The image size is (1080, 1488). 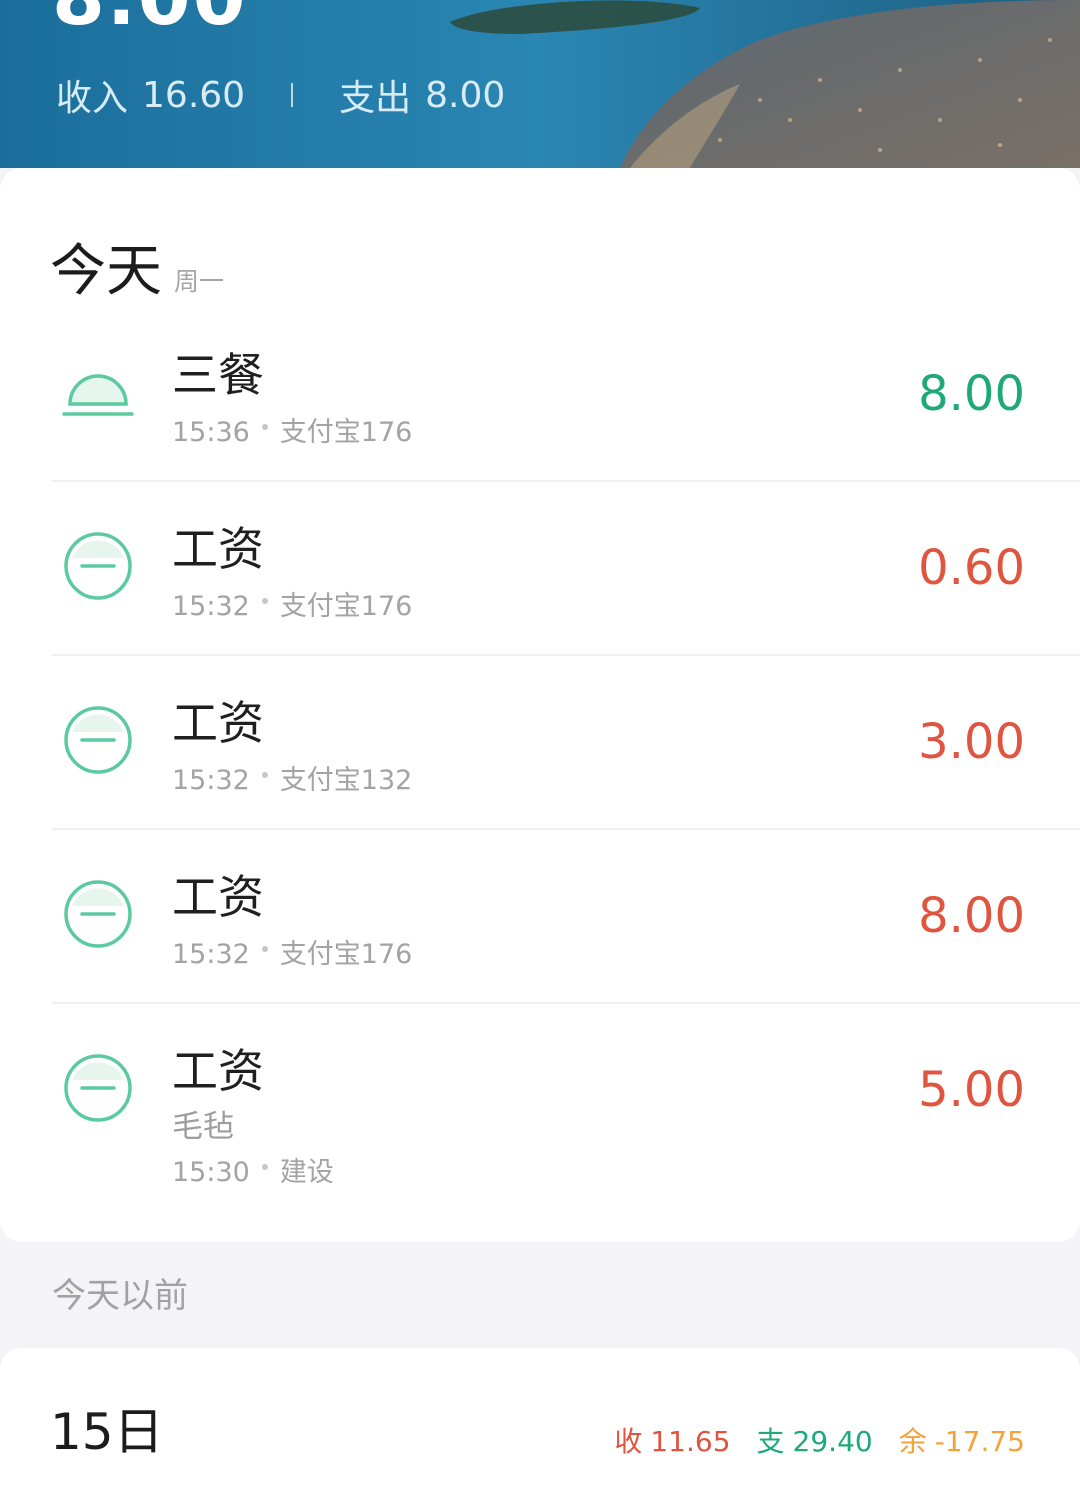 What do you see at coordinates (540, 395) in the screenshot?
I see `transaction-row: 三餐 15:36 支付宝176 8.00` at bounding box center [540, 395].